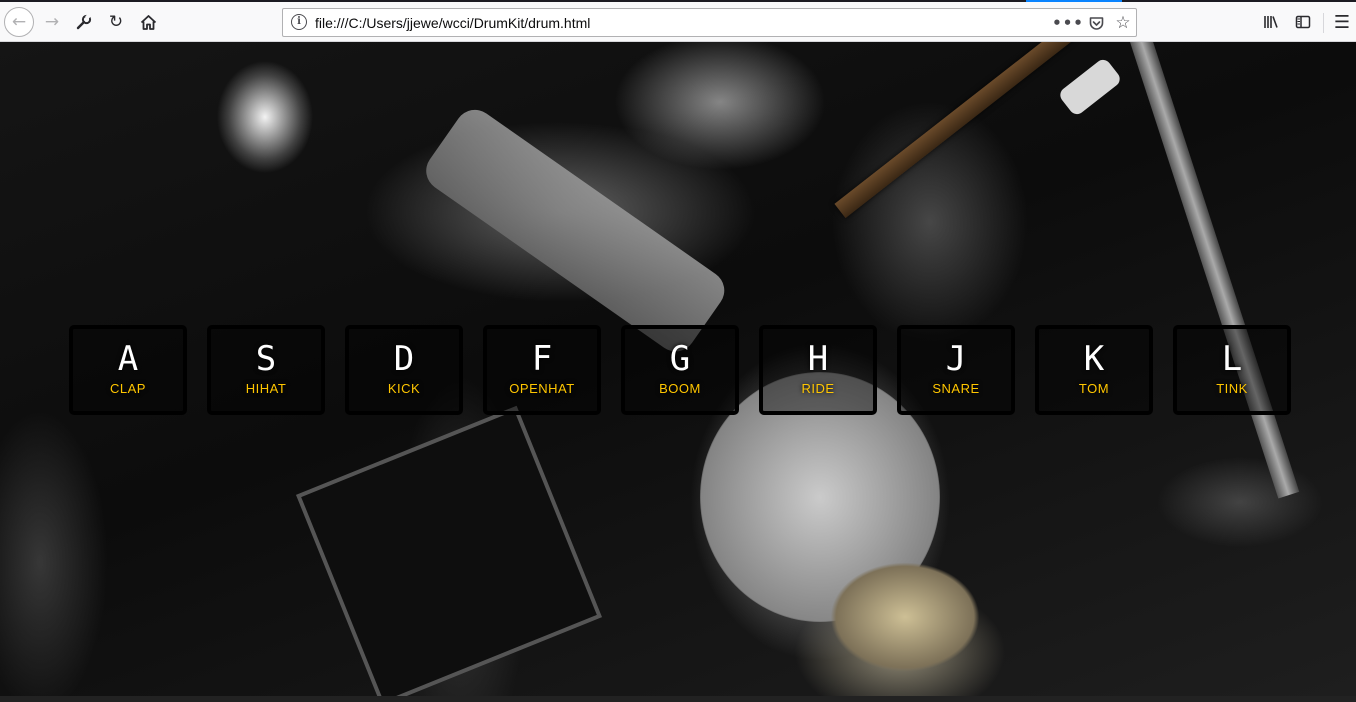 The image size is (1356, 702). Describe the element at coordinates (299, 22) in the screenshot. I see `info-icon: i` at that location.